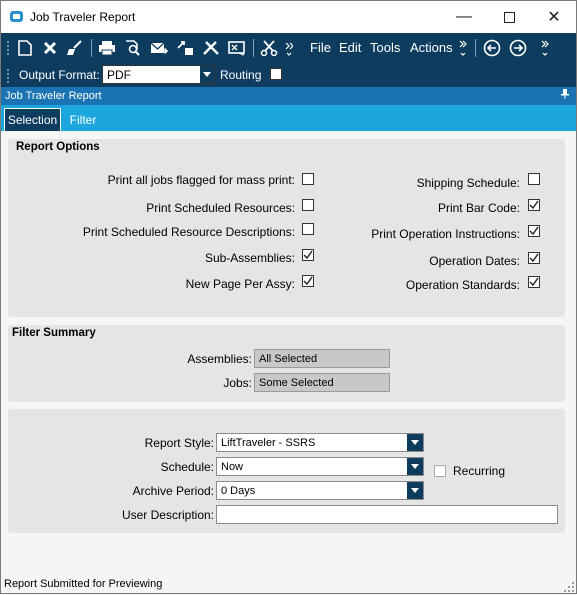 This screenshot has height=595, width=577. Describe the element at coordinates (185, 48) in the screenshot. I see `schedule-icon` at that location.